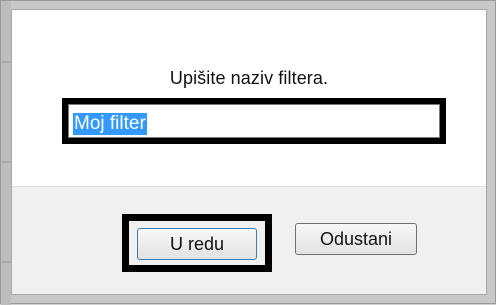 Image resolution: width=496 pixels, height=305 pixels. Describe the element at coordinates (249, 78) in the screenshot. I see `dialog-prompt: Upišite naziv filtera.` at that location.